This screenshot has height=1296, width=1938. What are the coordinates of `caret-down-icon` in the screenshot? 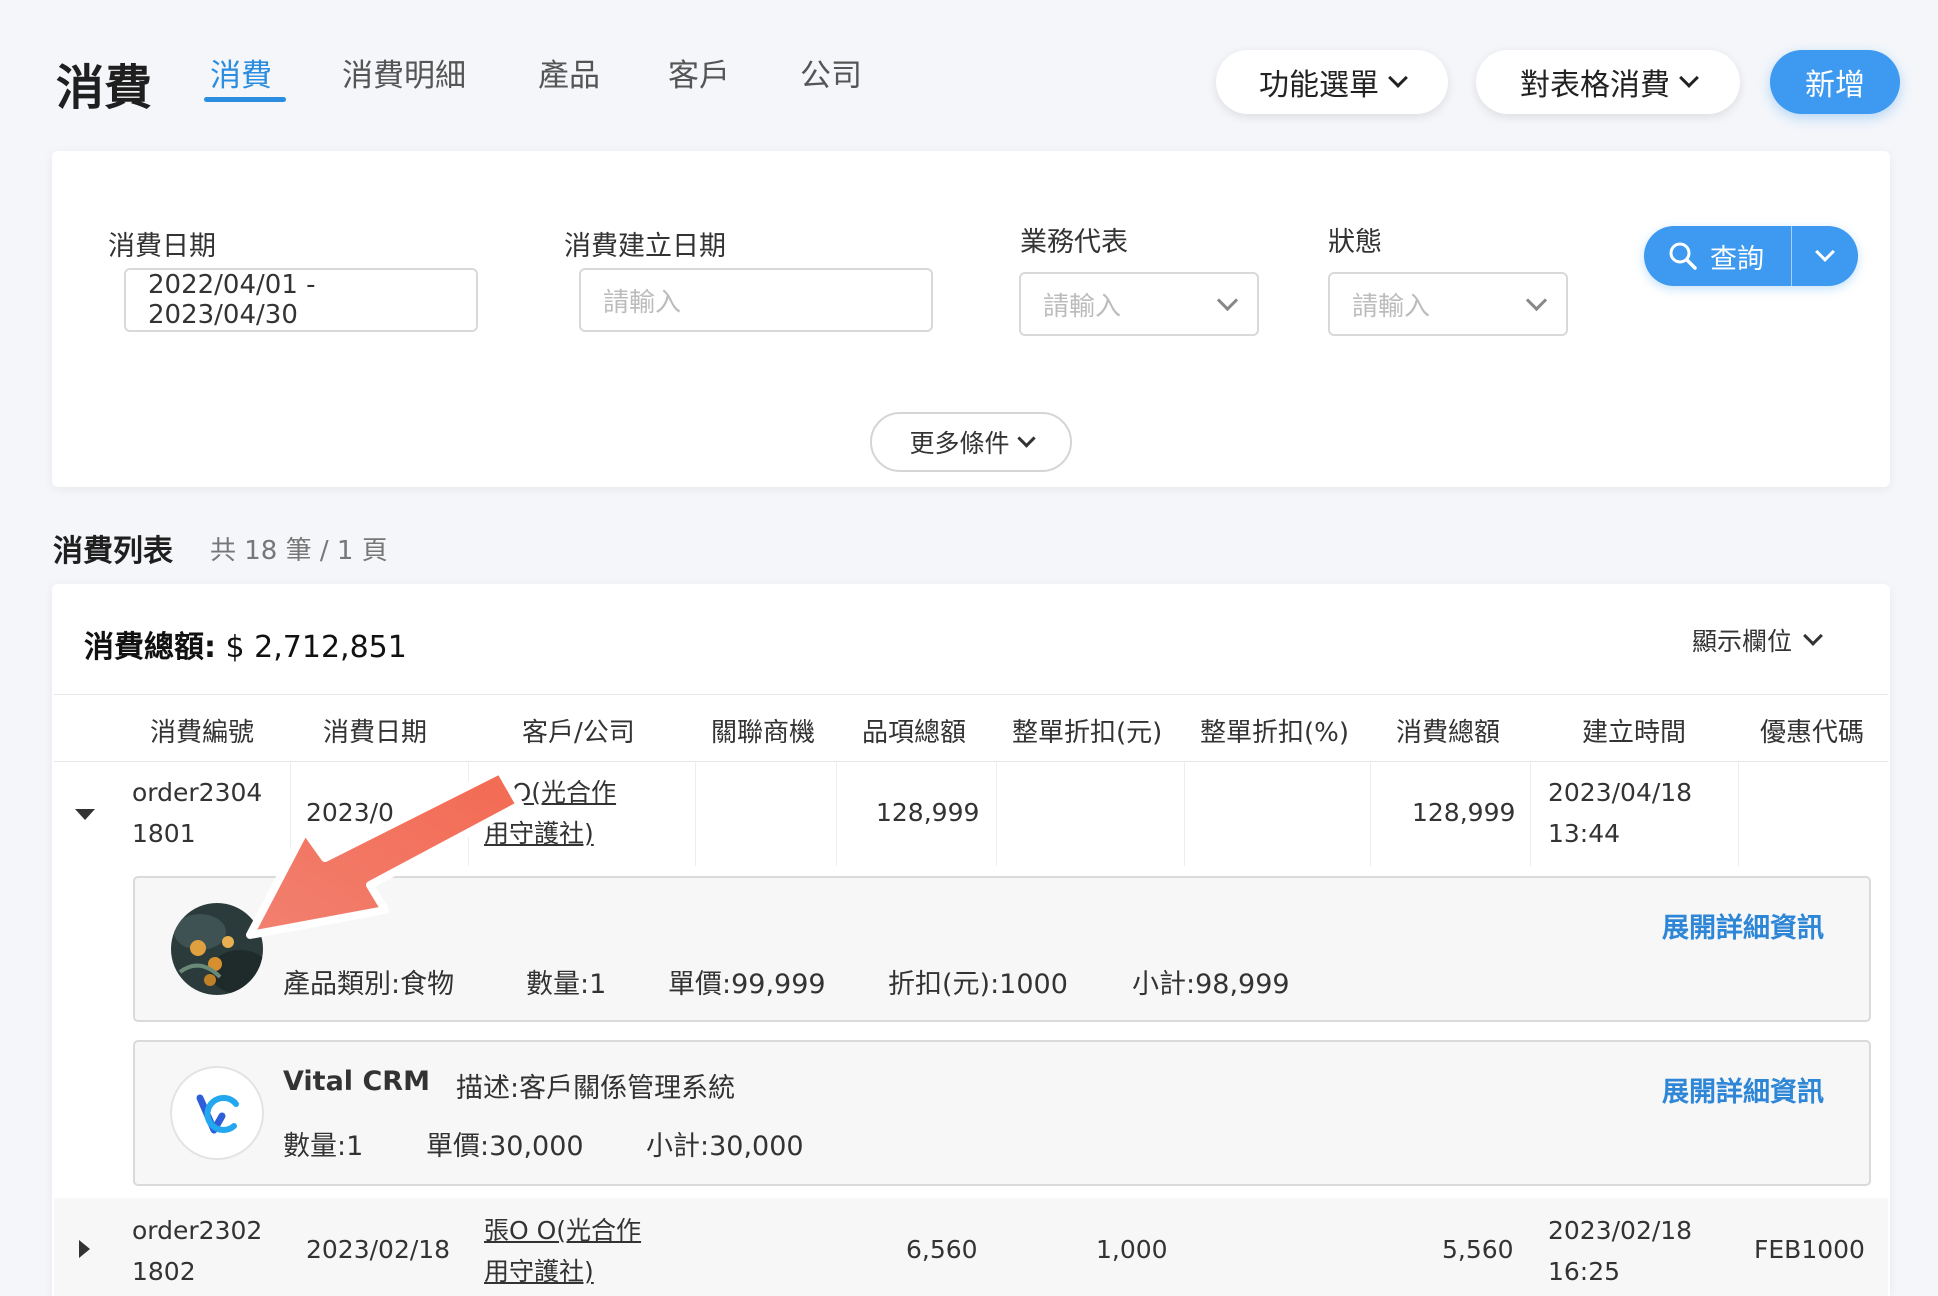 It's located at (85, 814).